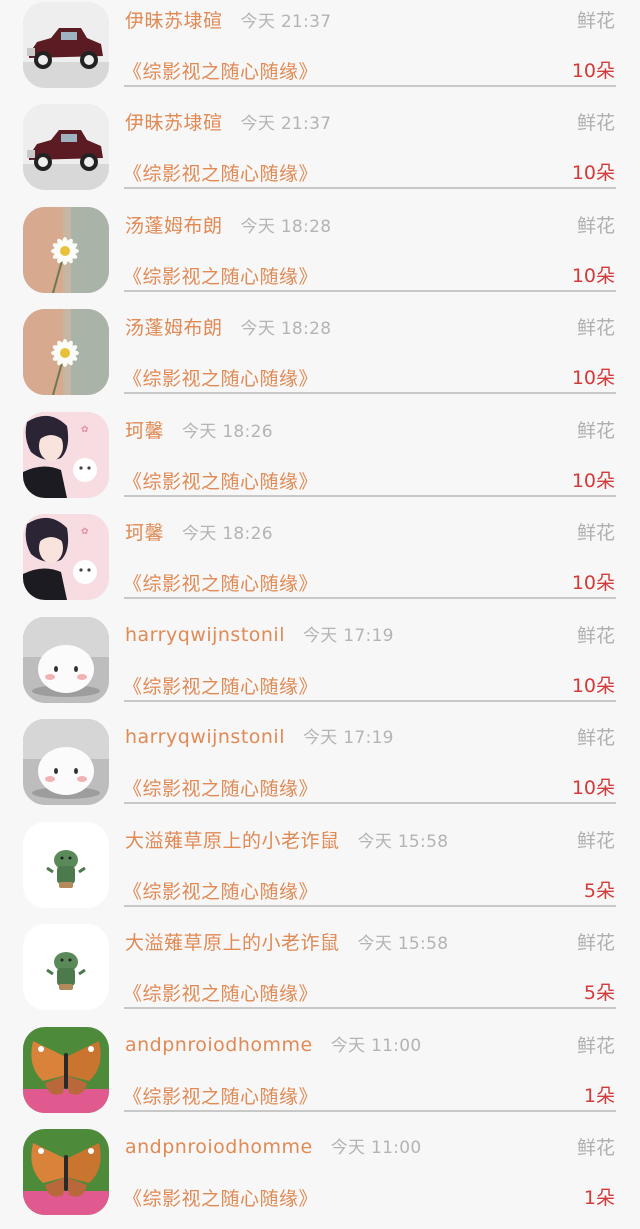 The image size is (640, 1229). What do you see at coordinates (286, 227) in the screenshot?
I see `timestamp: 今天 18:28` at bounding box center [286, 227].